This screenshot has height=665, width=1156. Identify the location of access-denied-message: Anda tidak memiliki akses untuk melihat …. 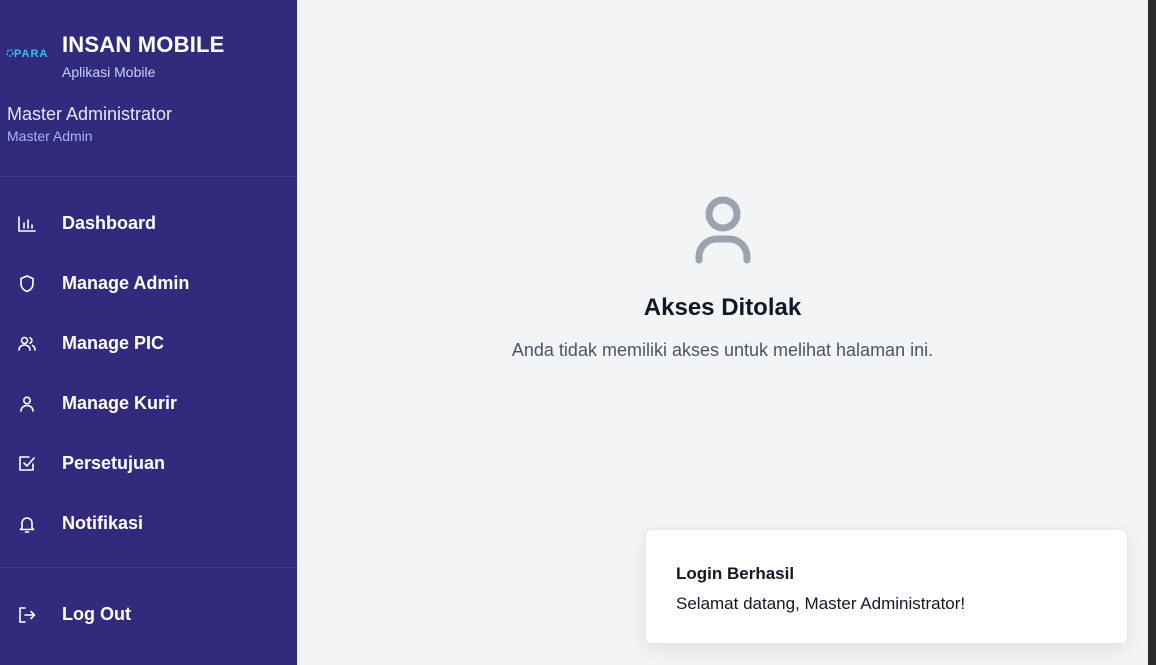
(722, 350).